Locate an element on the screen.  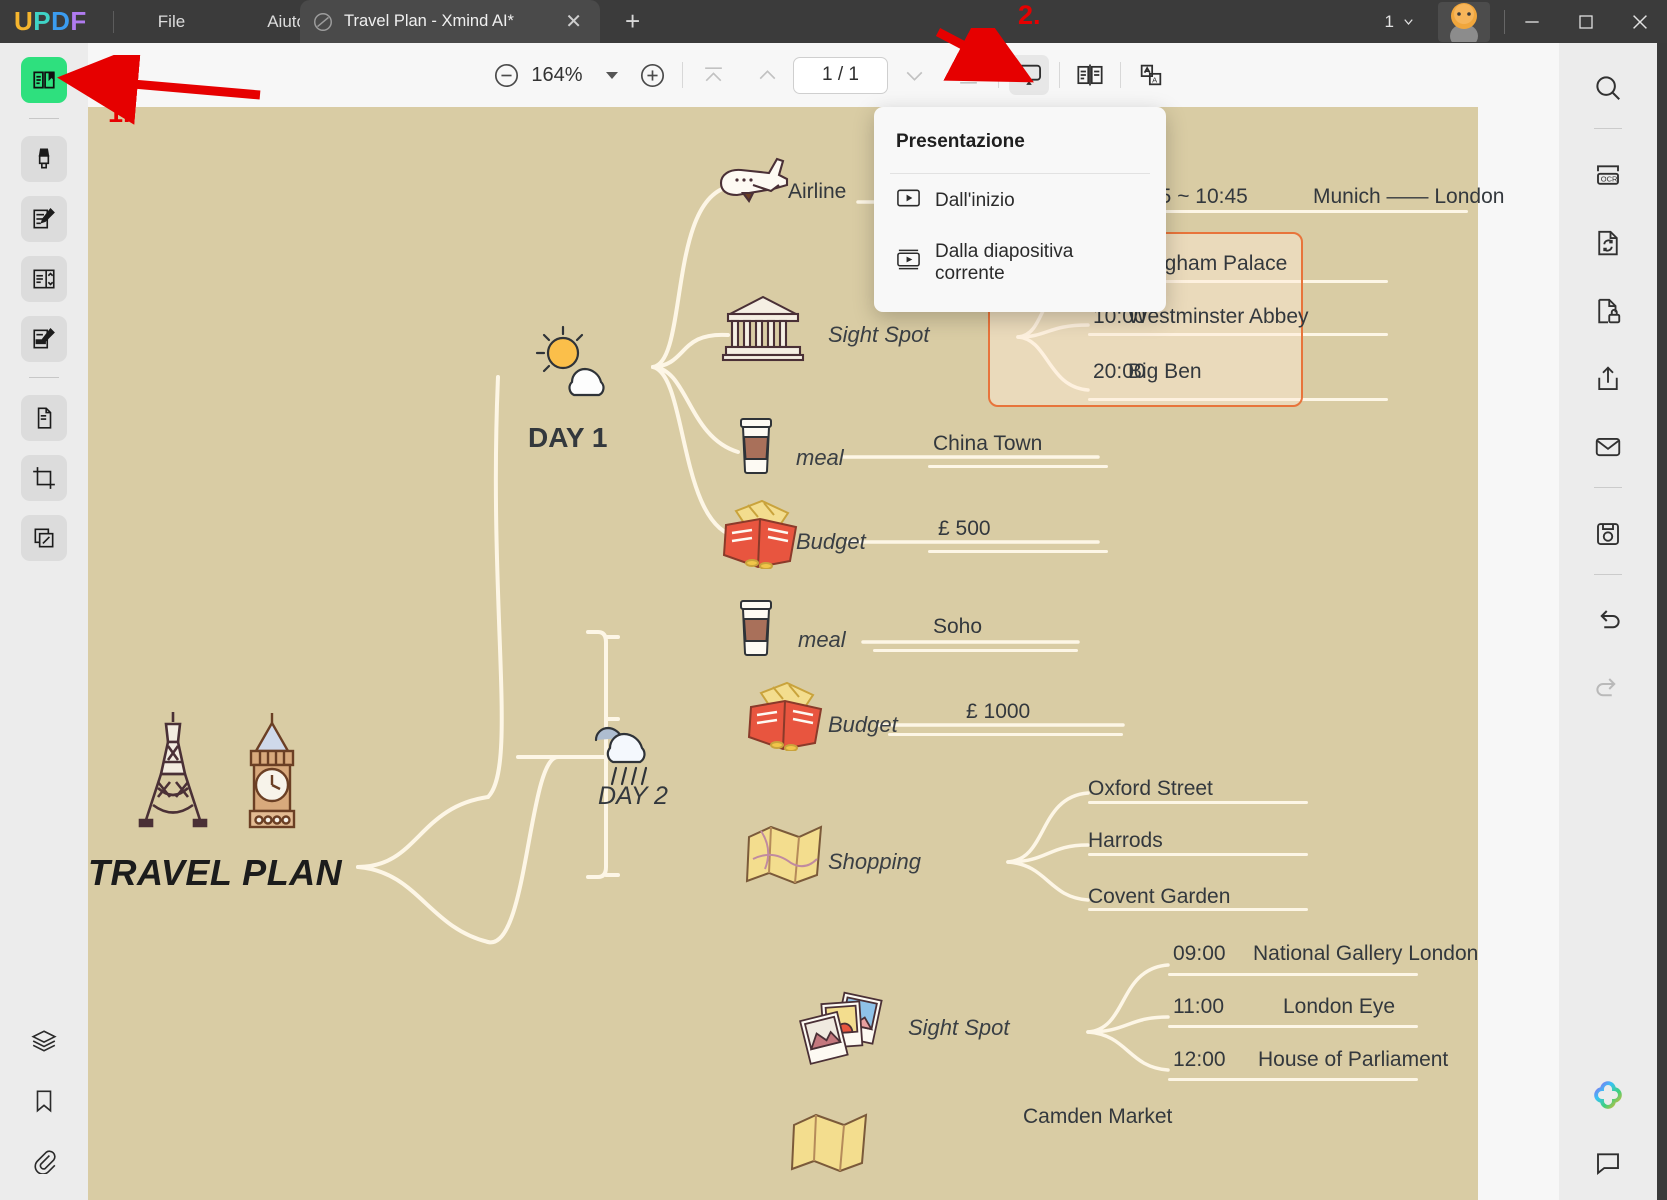
convert-pdf-icon is located at coordinates (1608, 243).